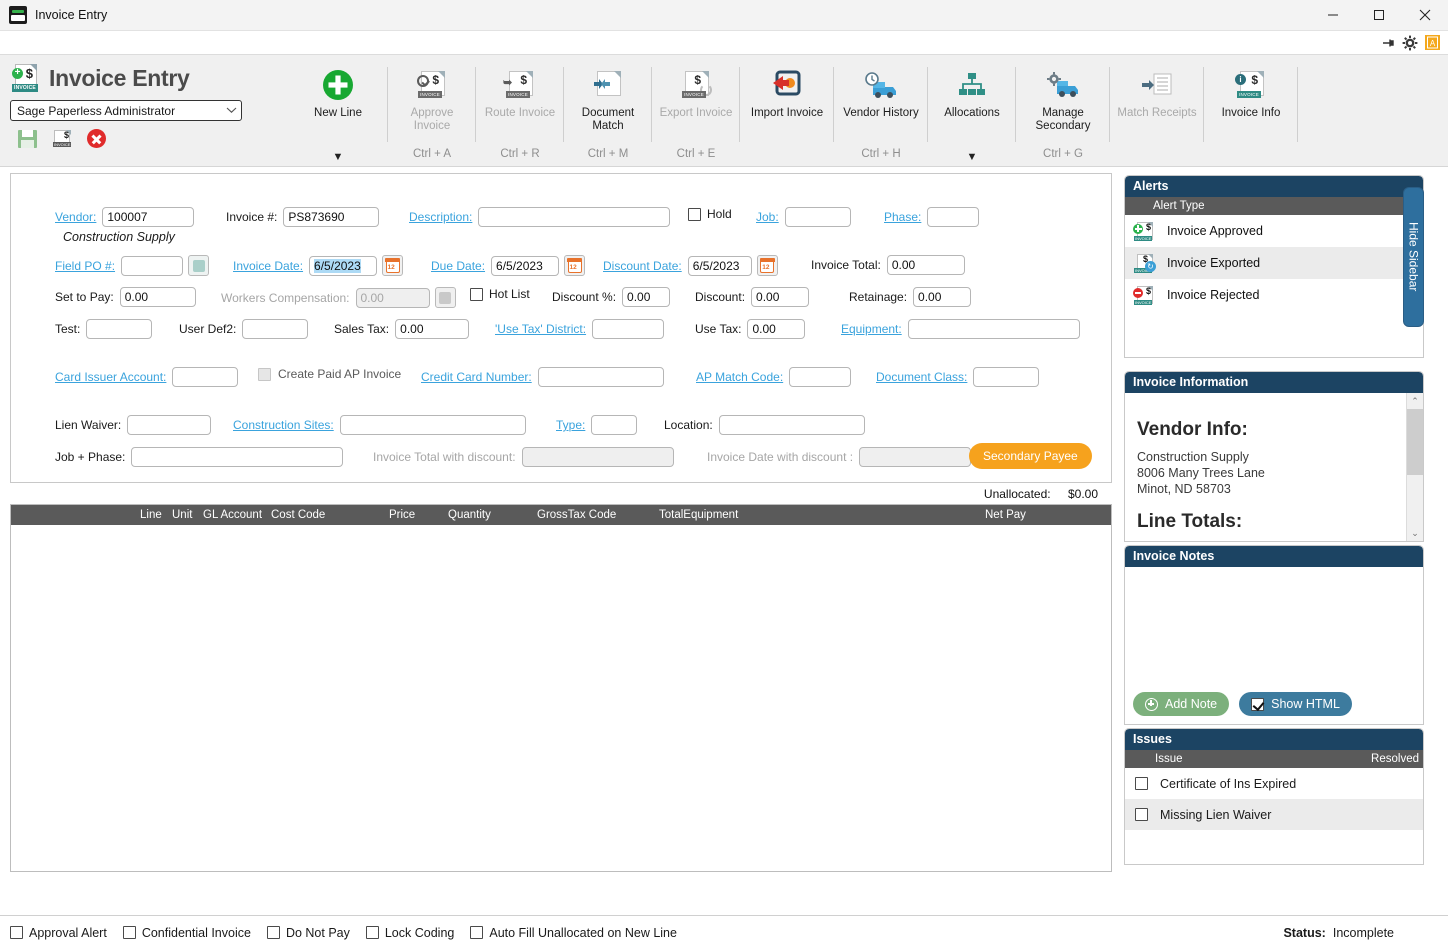 The height and width of the screenshot is (949, 1448). What do you see at coordinates (1410, 43) in the screenshot?
I see `gear-icon` at bounding box center [1410, 43].